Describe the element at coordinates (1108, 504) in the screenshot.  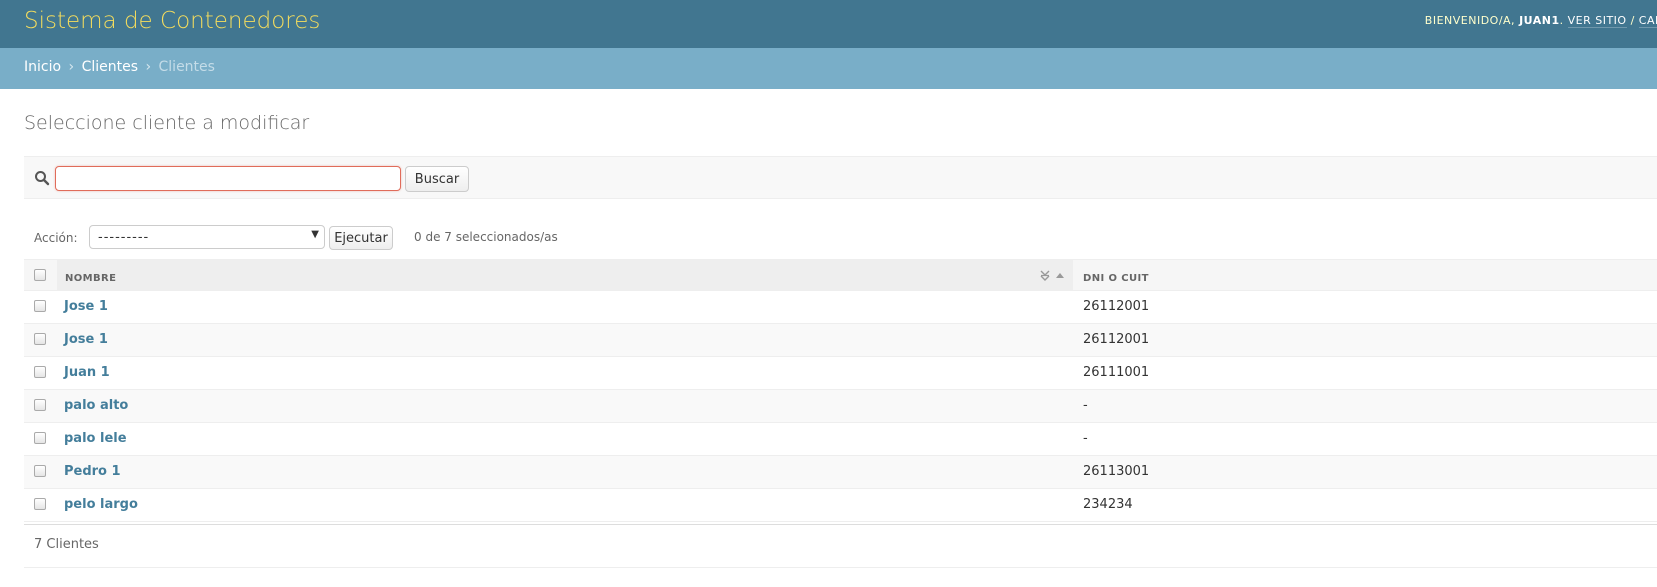
I see `client-dni: 234234` at that location.